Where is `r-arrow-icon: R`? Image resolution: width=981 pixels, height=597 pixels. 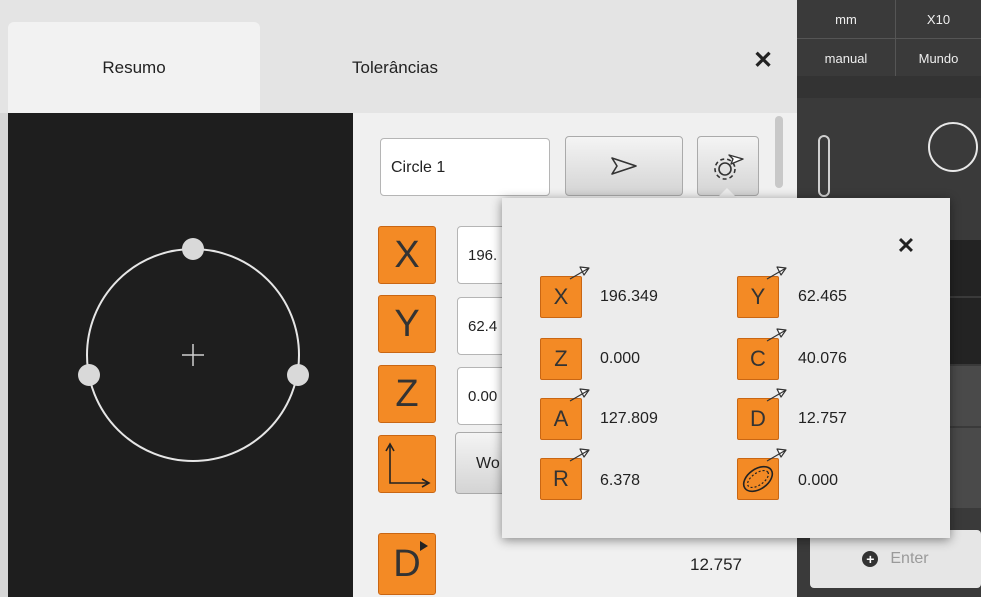
r-arrow-icon: R is located at coordinates (565, 474).